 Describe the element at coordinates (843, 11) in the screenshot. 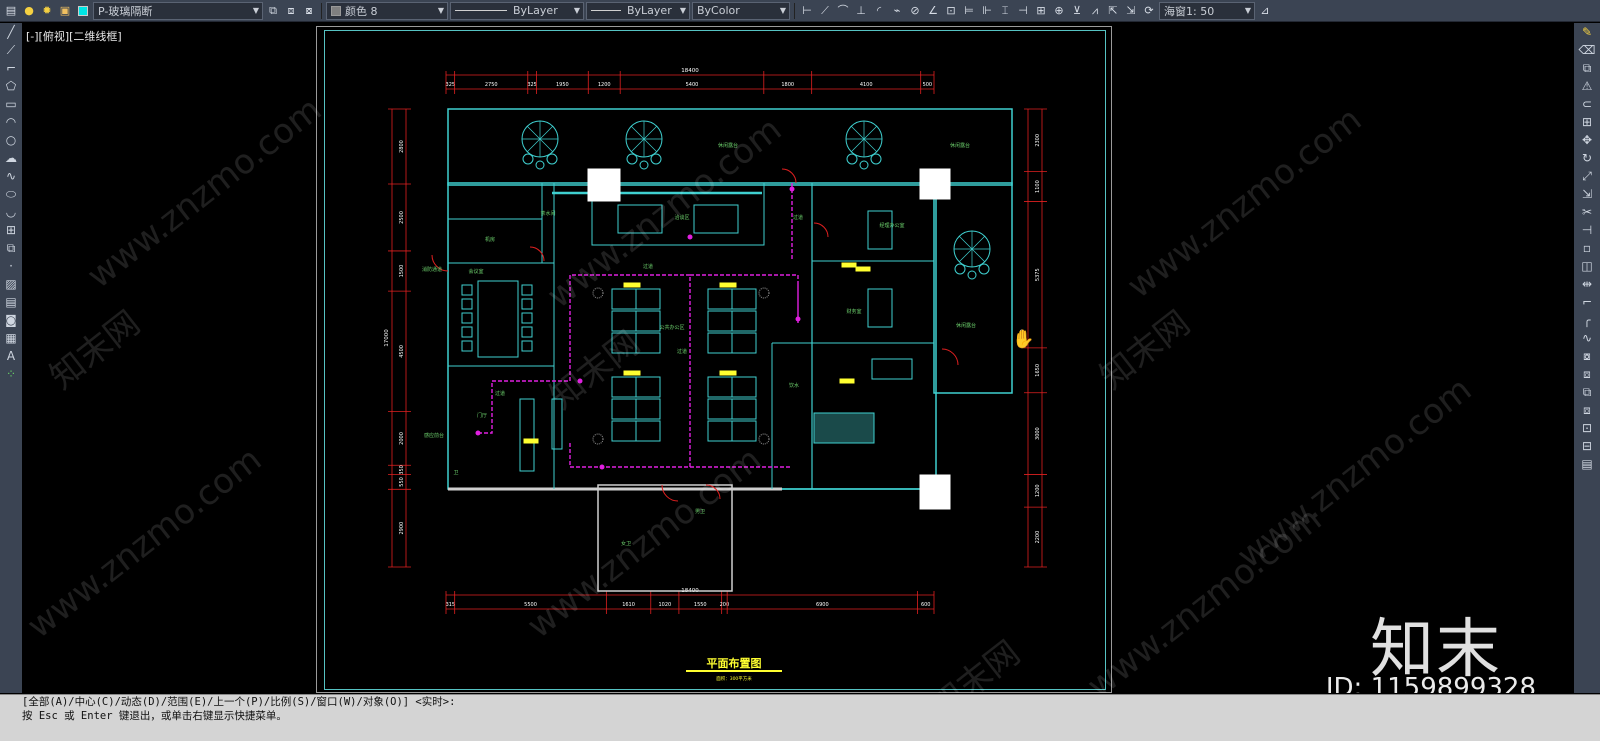

I see `arc-length-icon: ⌒` at that location.